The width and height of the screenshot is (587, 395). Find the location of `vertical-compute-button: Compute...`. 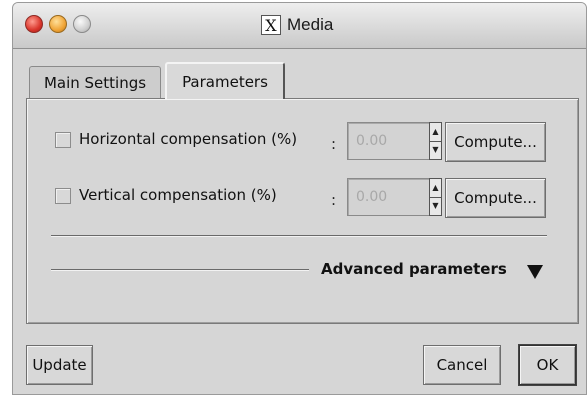

vertical-compute-button: Compute... is located at coordinates (495, 198).